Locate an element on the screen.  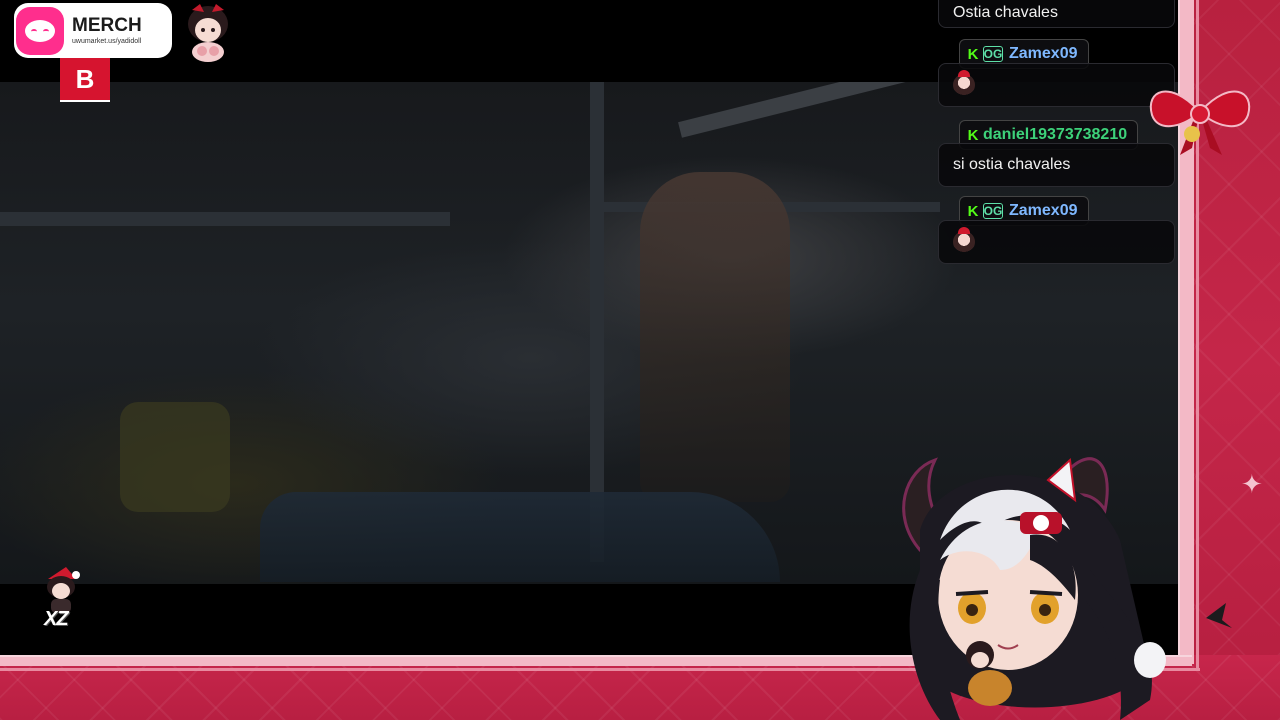
sparkle-star-icon: ✦ is located at coordinates (1252, 485).